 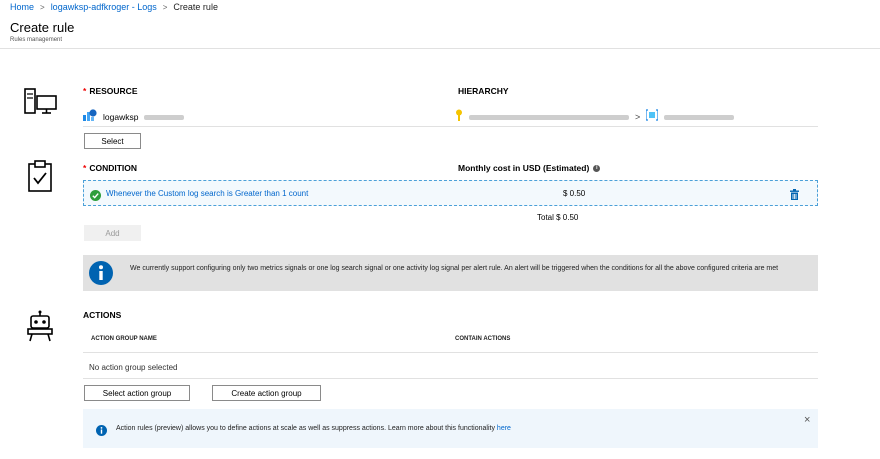 I want to click on key-icon, so click(x=459, y=117).